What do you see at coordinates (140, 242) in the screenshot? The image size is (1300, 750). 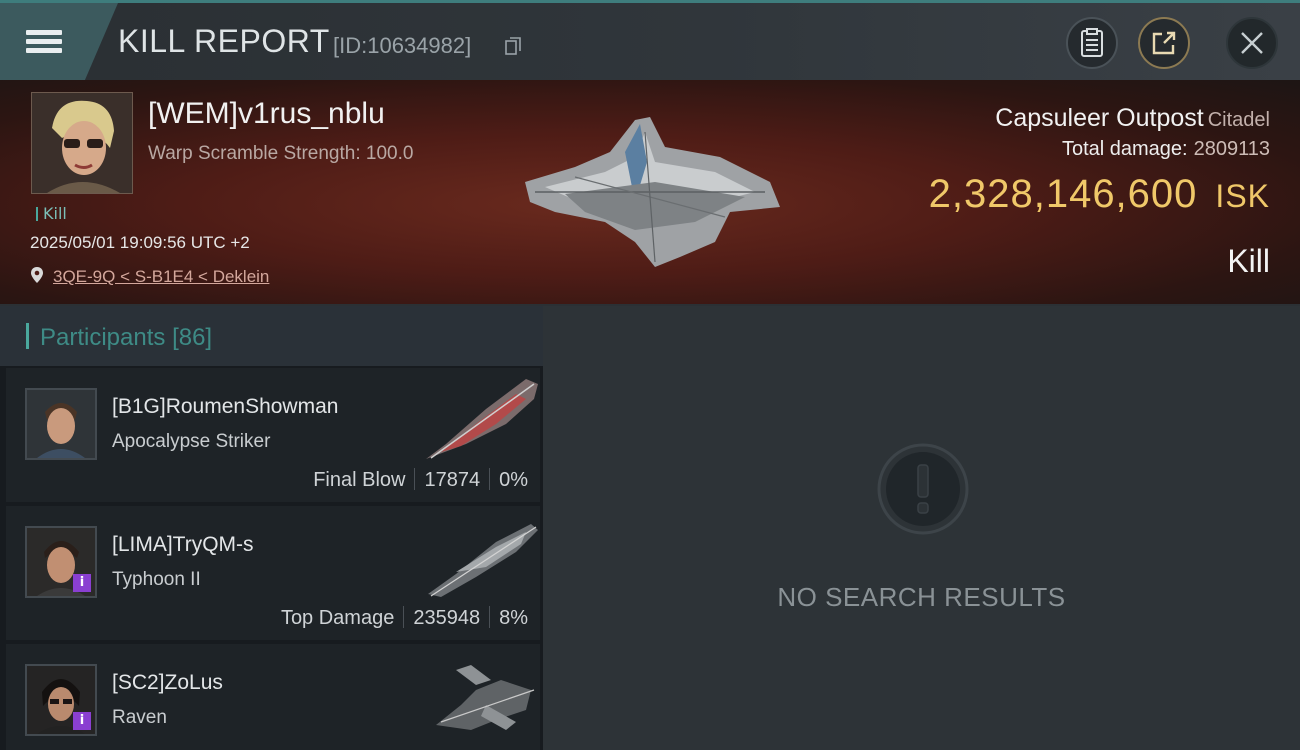 I see `kill-timestamp: 2025/05/01 19:09:56 UTC +2` at bounding box center [140, 242].